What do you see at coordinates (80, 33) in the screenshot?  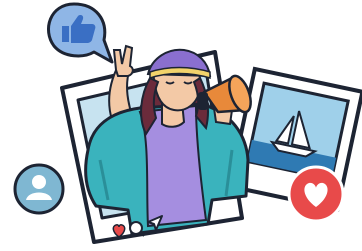 I see `like-thumb-icon` at bounding box center [80, 33].